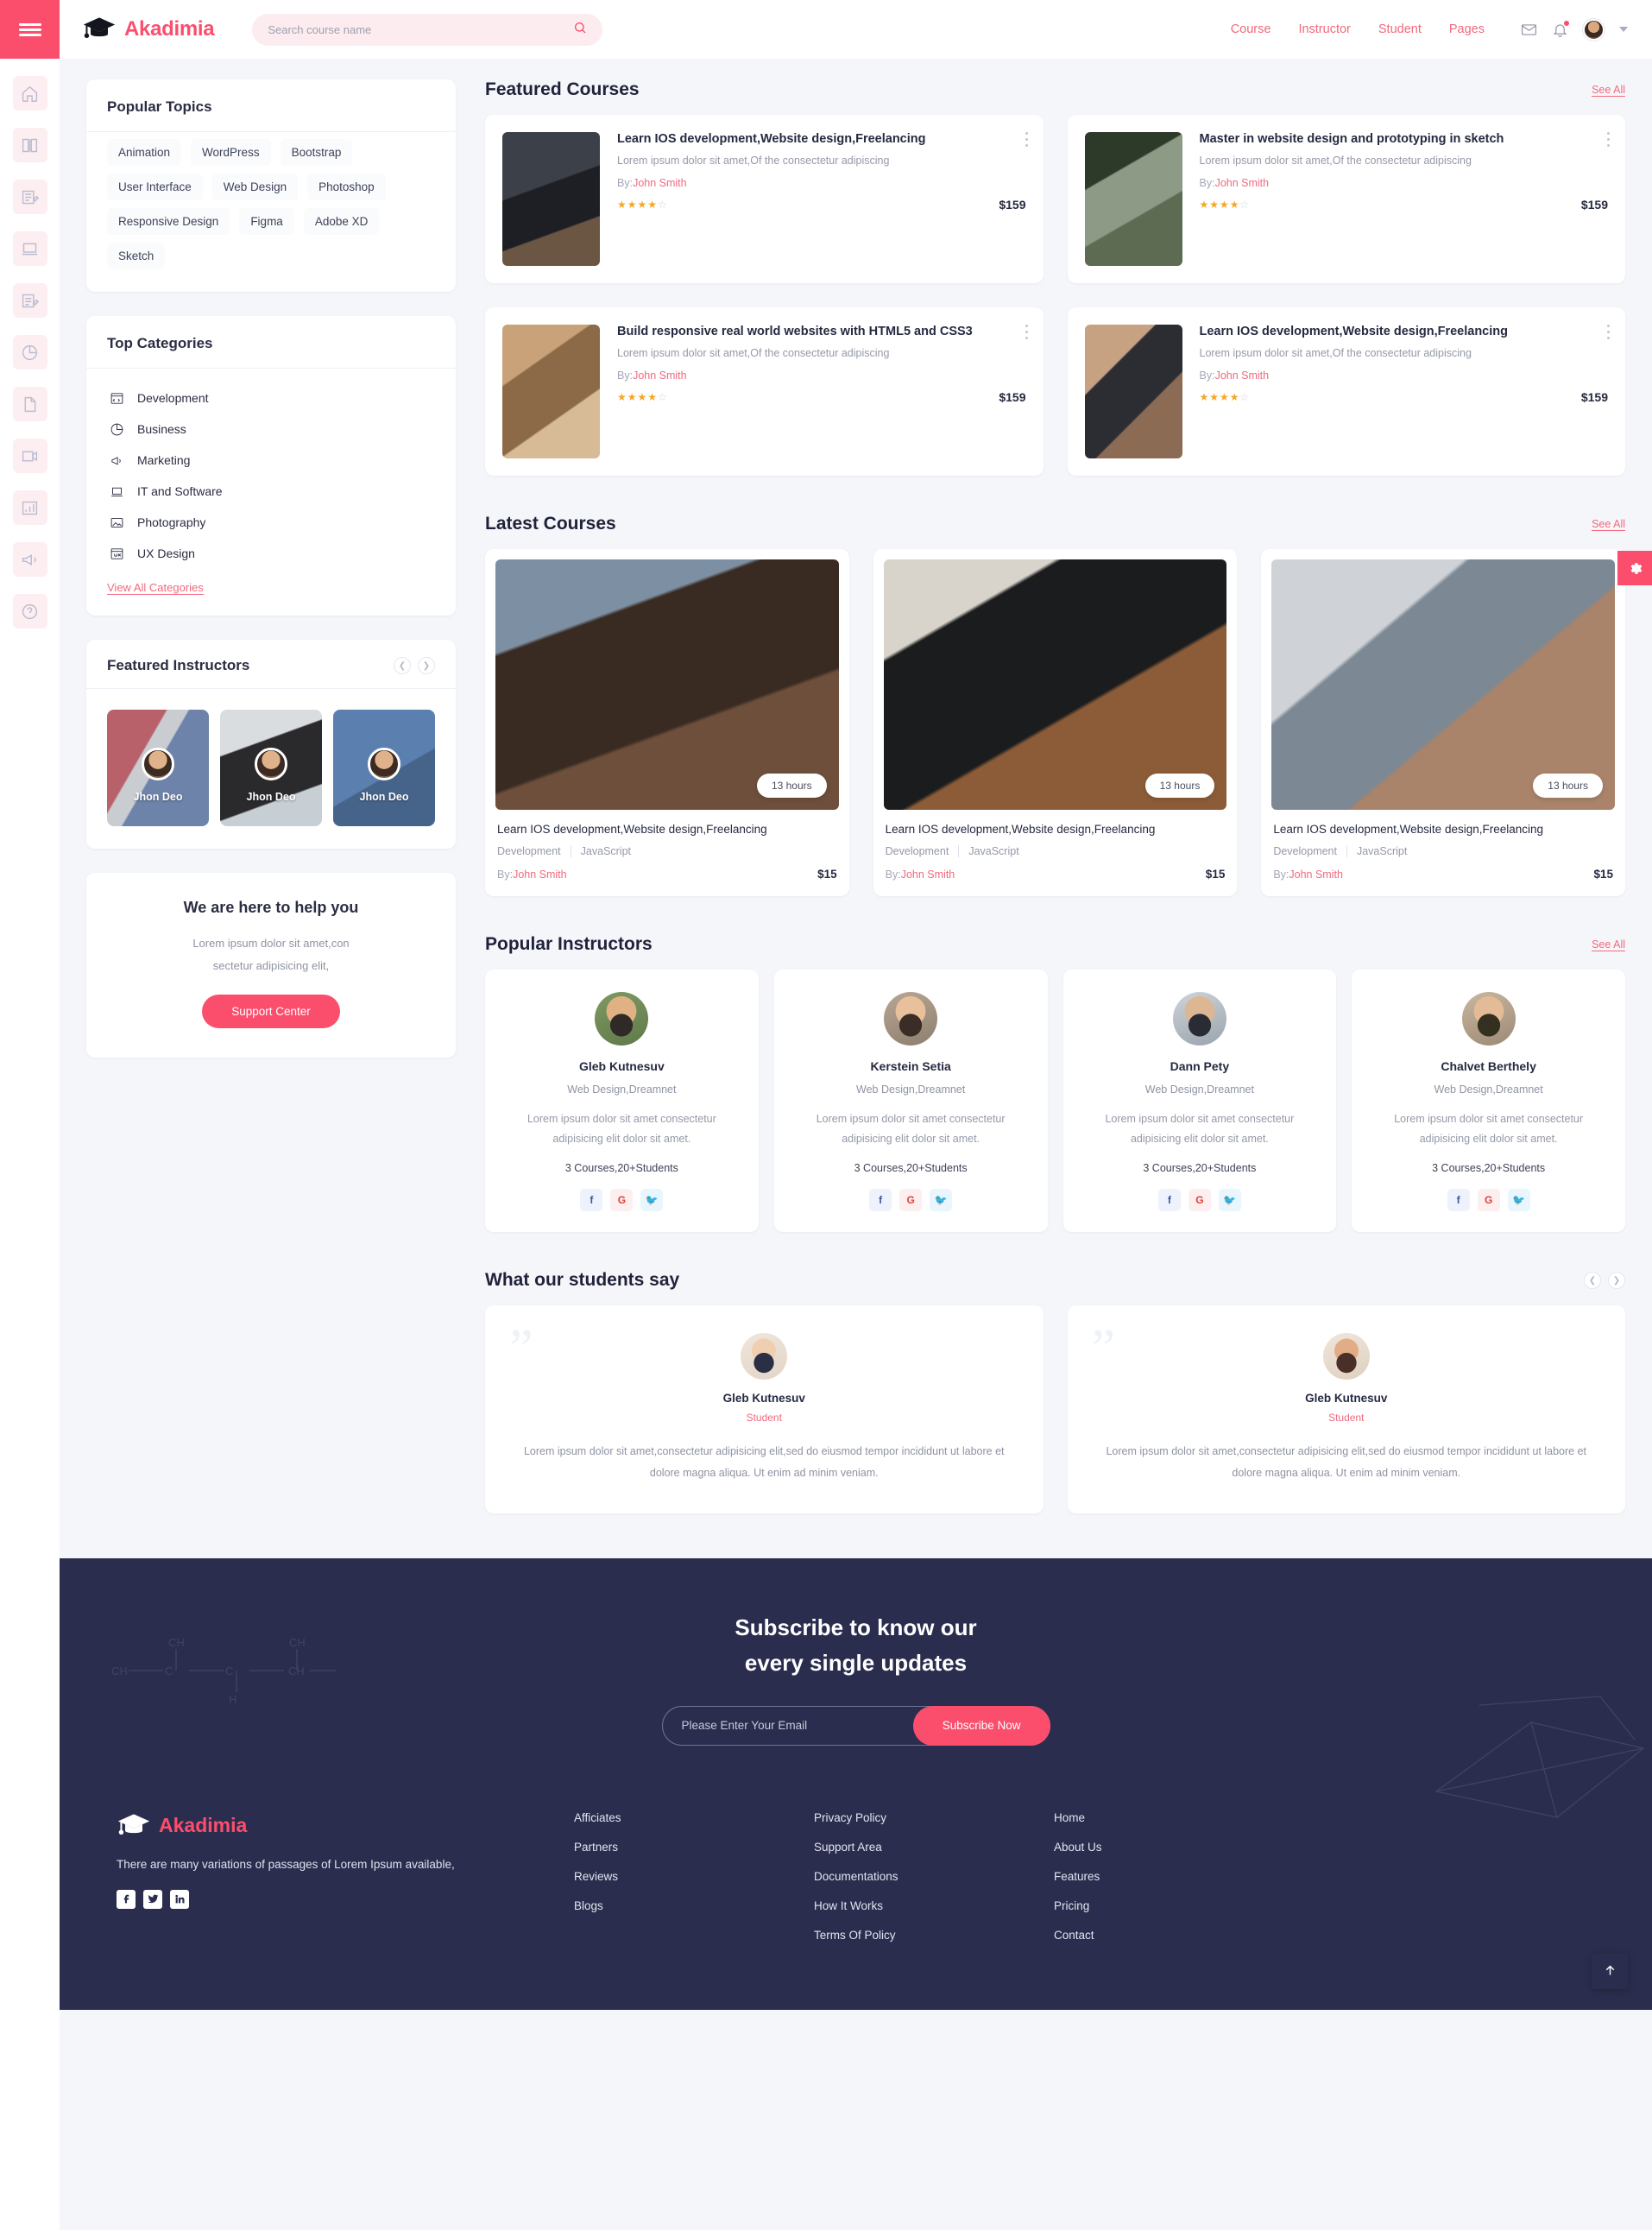  Describe the element at coordinates (1609, 945) in the screenshot. I see `see-all-popular-instructors: See All` at that location.